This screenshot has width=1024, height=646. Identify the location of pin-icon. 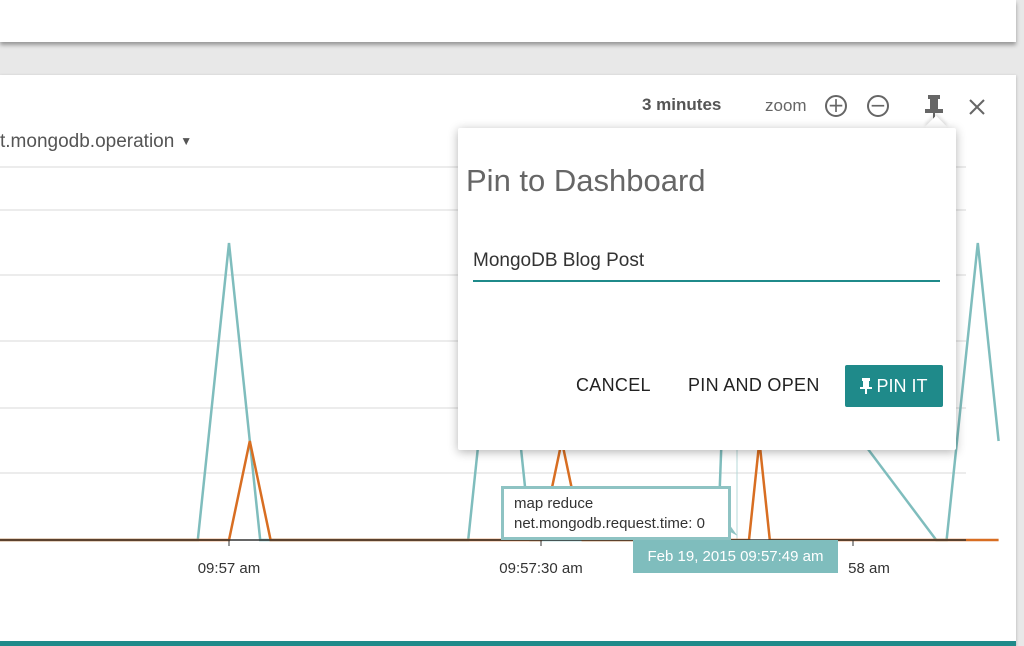
(866, 386).